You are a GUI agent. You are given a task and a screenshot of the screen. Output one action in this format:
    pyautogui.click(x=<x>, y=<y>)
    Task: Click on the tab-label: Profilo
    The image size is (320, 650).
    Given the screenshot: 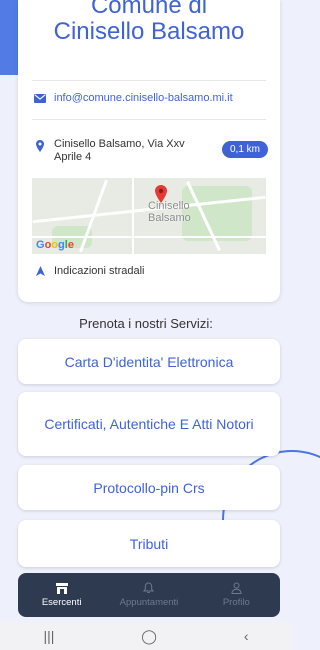 What is the action you would take?
    pyautogui.click(x=236, y=602)
    